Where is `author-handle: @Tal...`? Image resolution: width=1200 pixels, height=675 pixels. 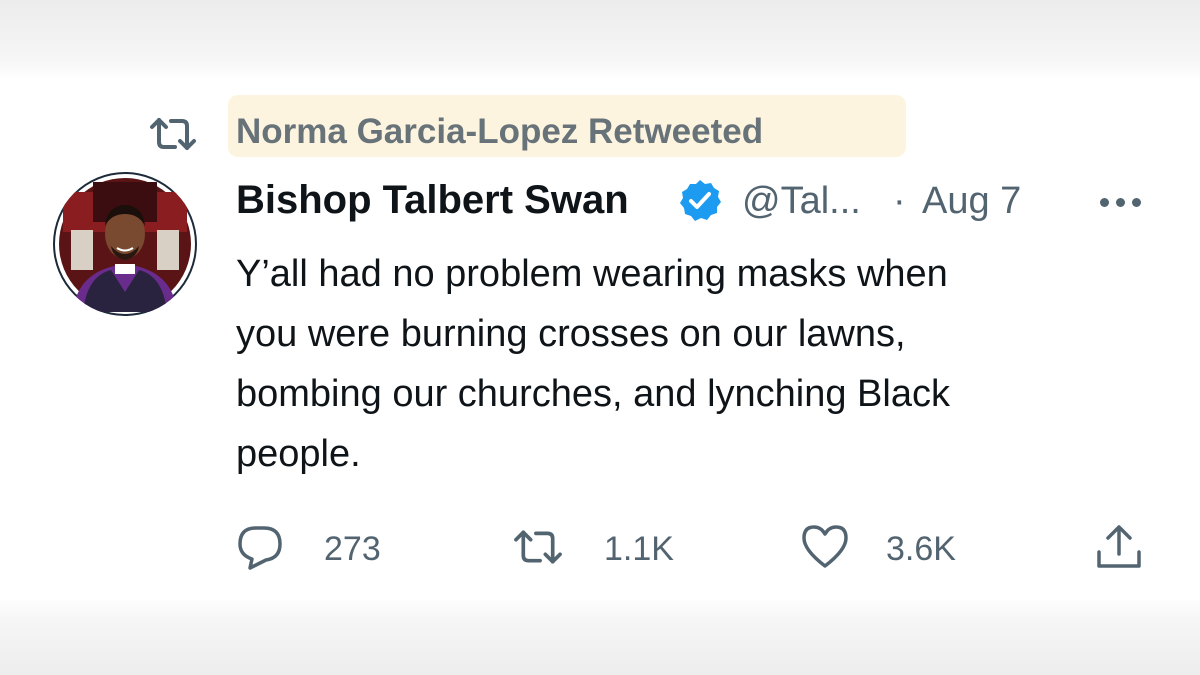 author-handle: @Tal... is located at coordinates (801, 201).